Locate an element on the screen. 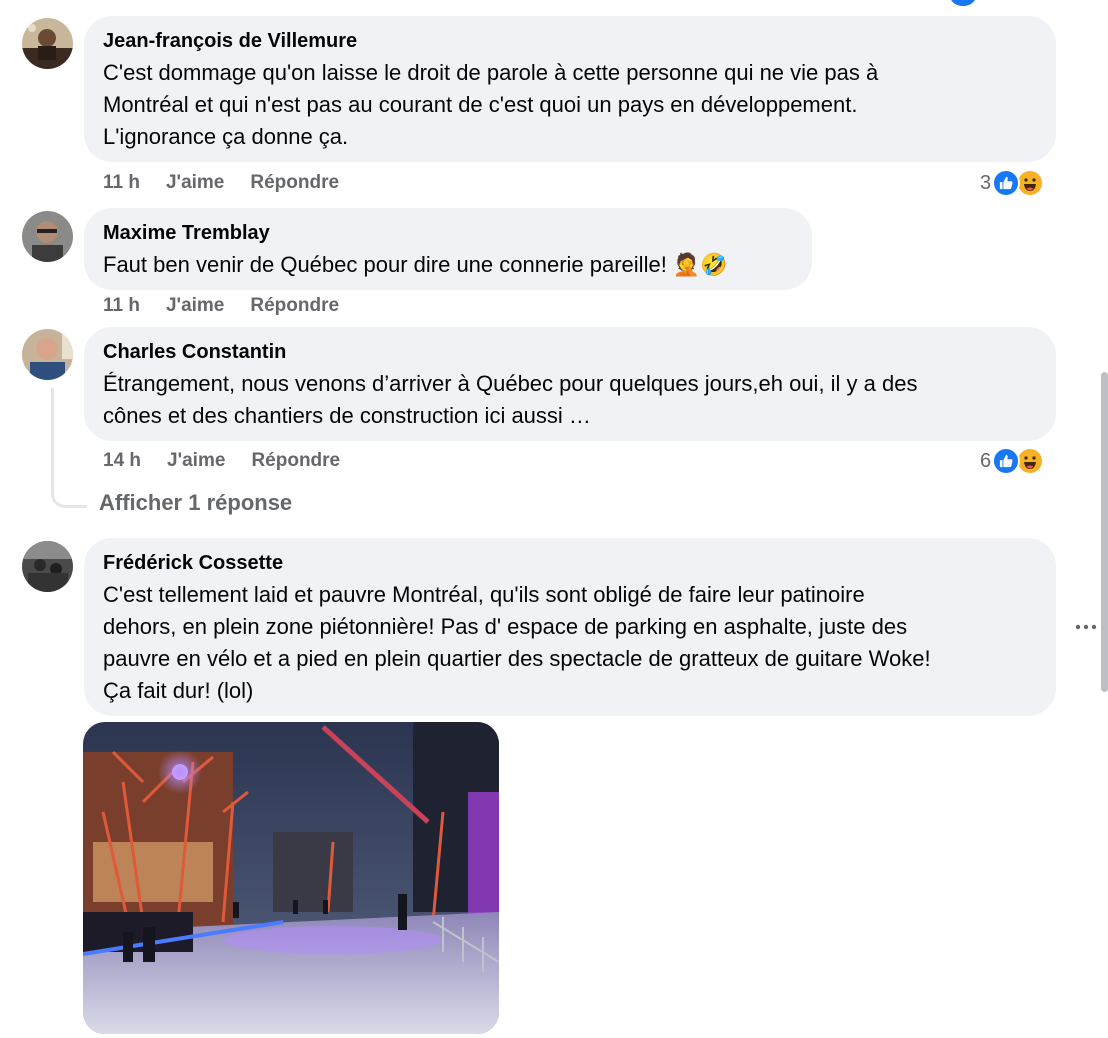 This screenshot has height=1038, width=1108. more-options-icon is located at coordinates (1086, 627).